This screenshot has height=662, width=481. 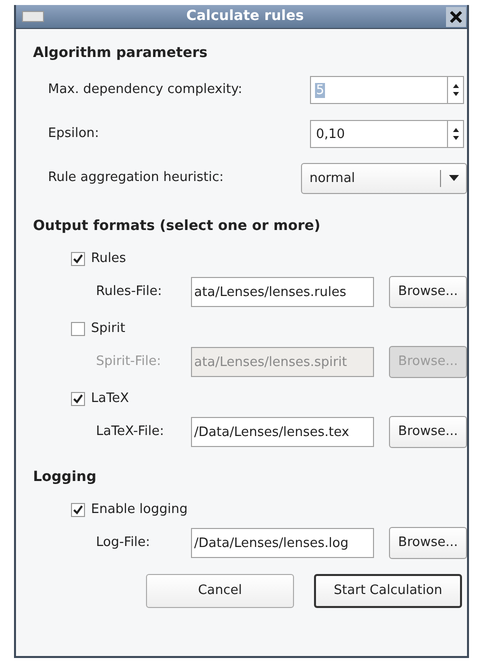 I want to click on checkbox-label: Enable logging, so click(x=139, y=510).